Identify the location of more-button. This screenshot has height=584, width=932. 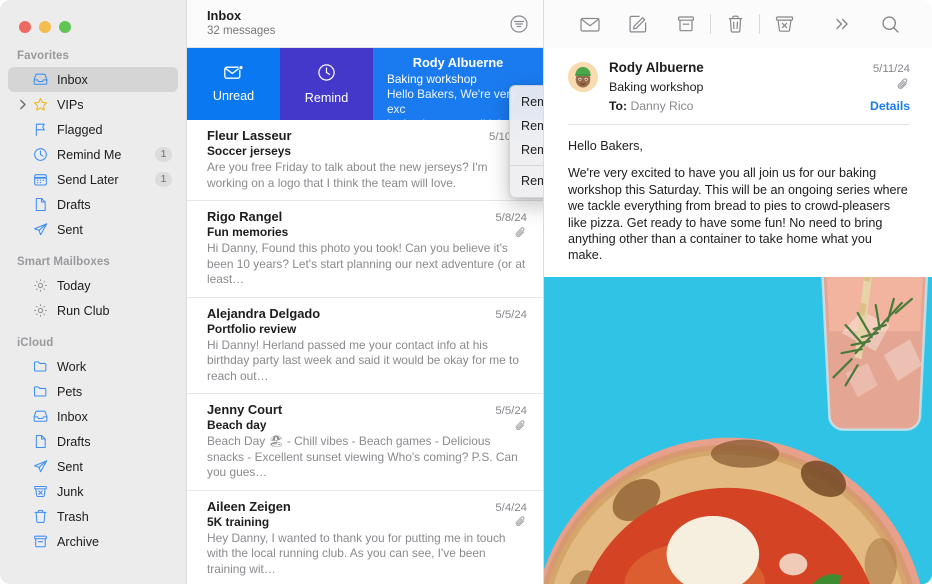
(842, 24).